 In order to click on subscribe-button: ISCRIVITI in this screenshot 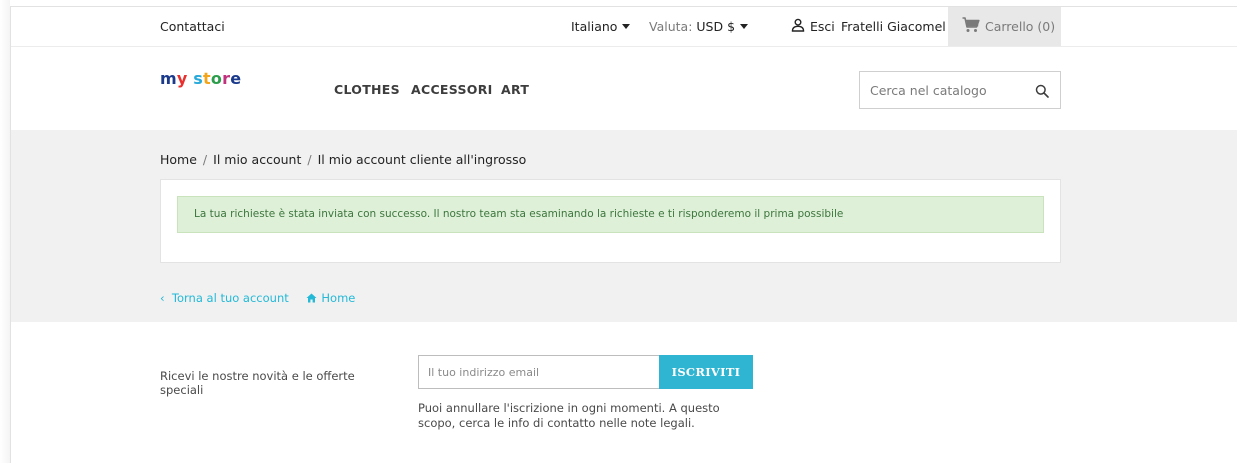, I will do `click(706, 372)`.